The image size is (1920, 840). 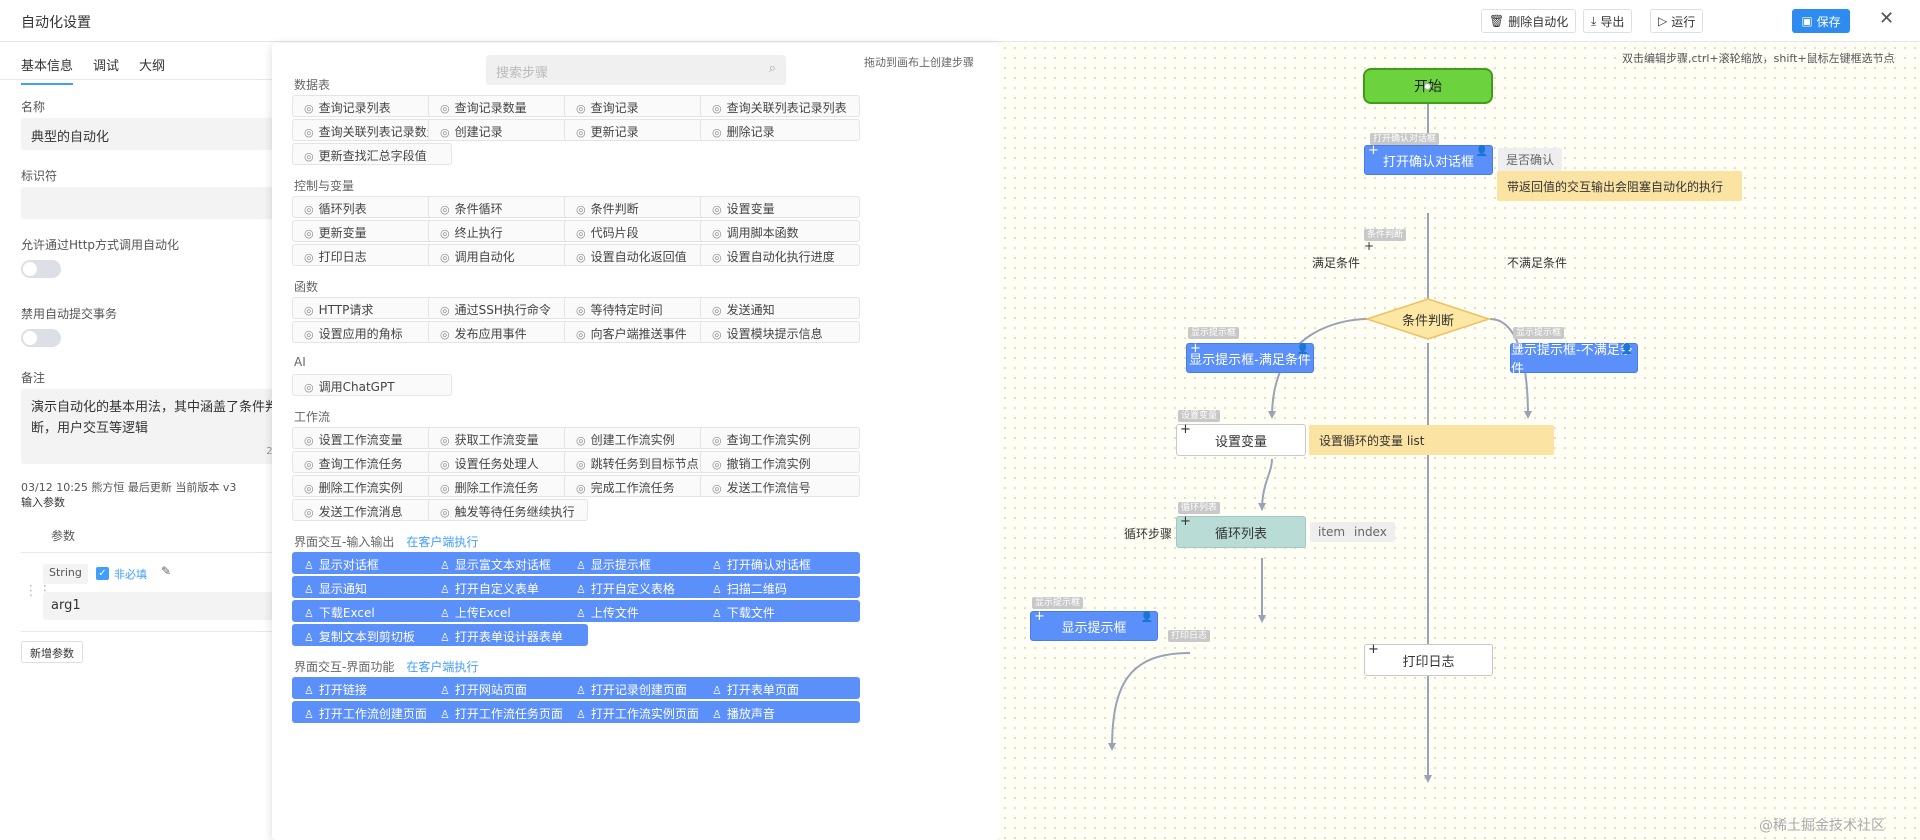 What do you see at coordinates (1428, 159) in the screenshot?
I see `confirm-dialog-node: + 打开确认对话框 👤` at bounding box center [1428, 159].